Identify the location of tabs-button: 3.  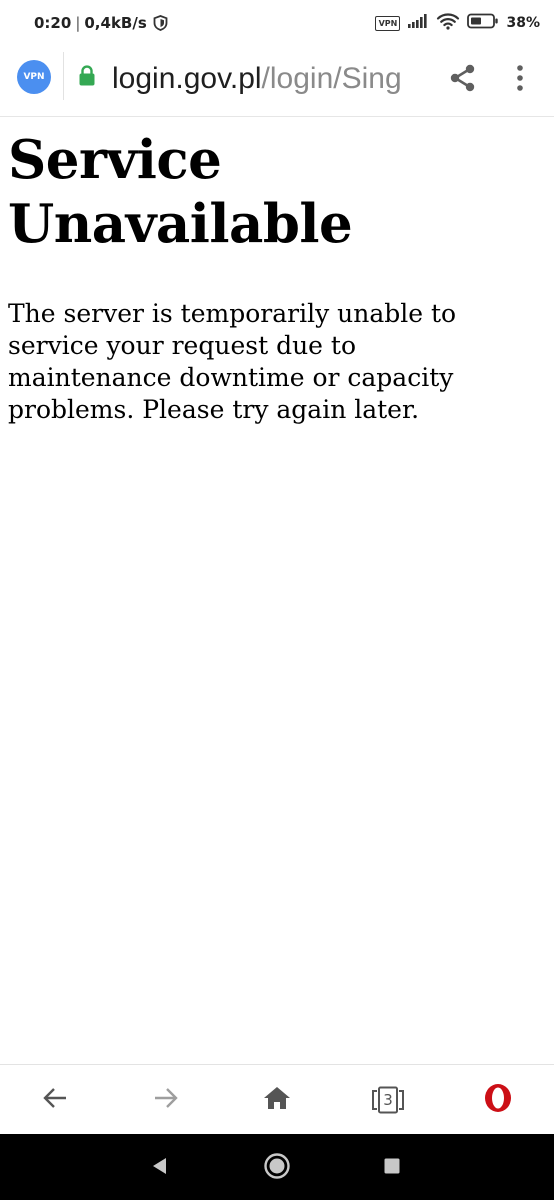
(388, 1100).